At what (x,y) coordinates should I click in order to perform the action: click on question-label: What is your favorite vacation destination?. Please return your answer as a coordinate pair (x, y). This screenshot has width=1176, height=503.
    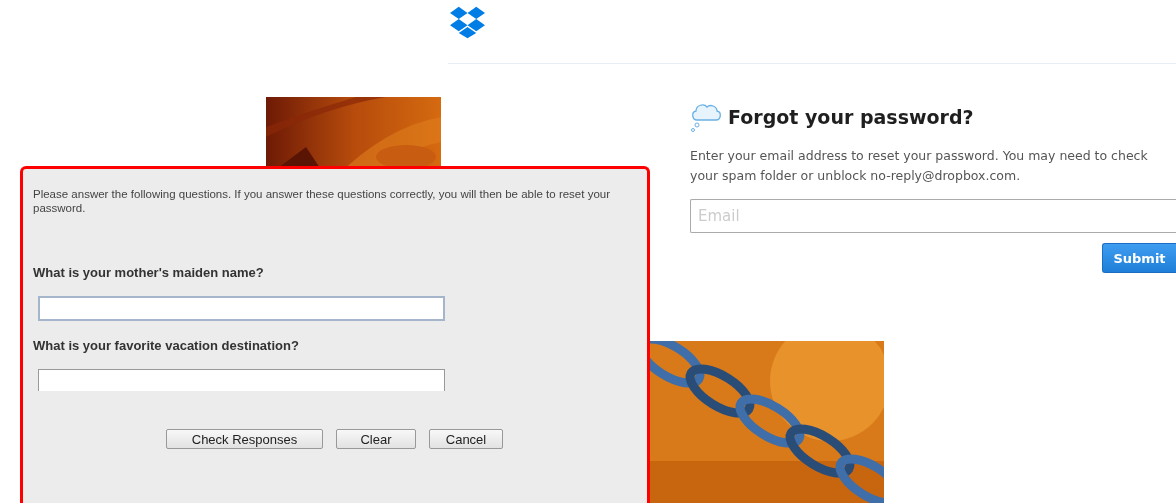
    Looking at the image, I should click on (166, 345).